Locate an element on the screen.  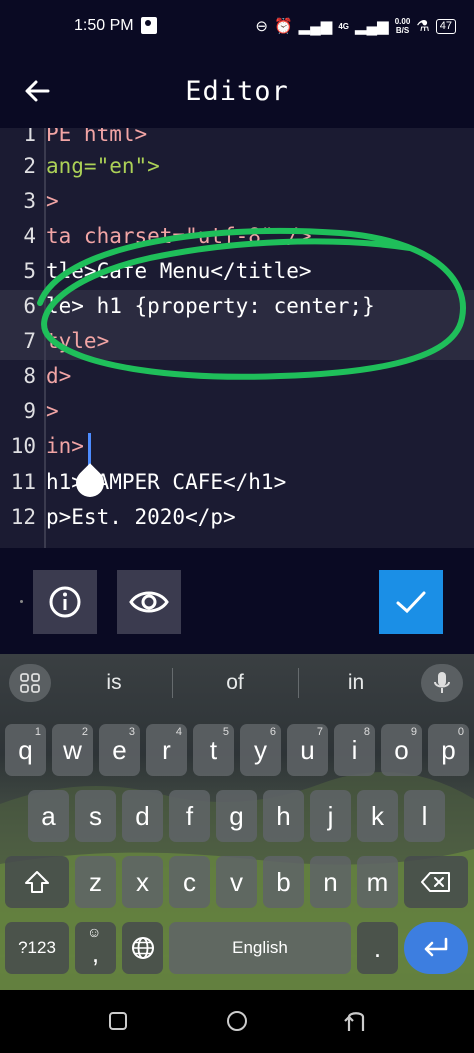
code-line: 12 p>Est. 2020</p> is located at coordinates (237, 518).